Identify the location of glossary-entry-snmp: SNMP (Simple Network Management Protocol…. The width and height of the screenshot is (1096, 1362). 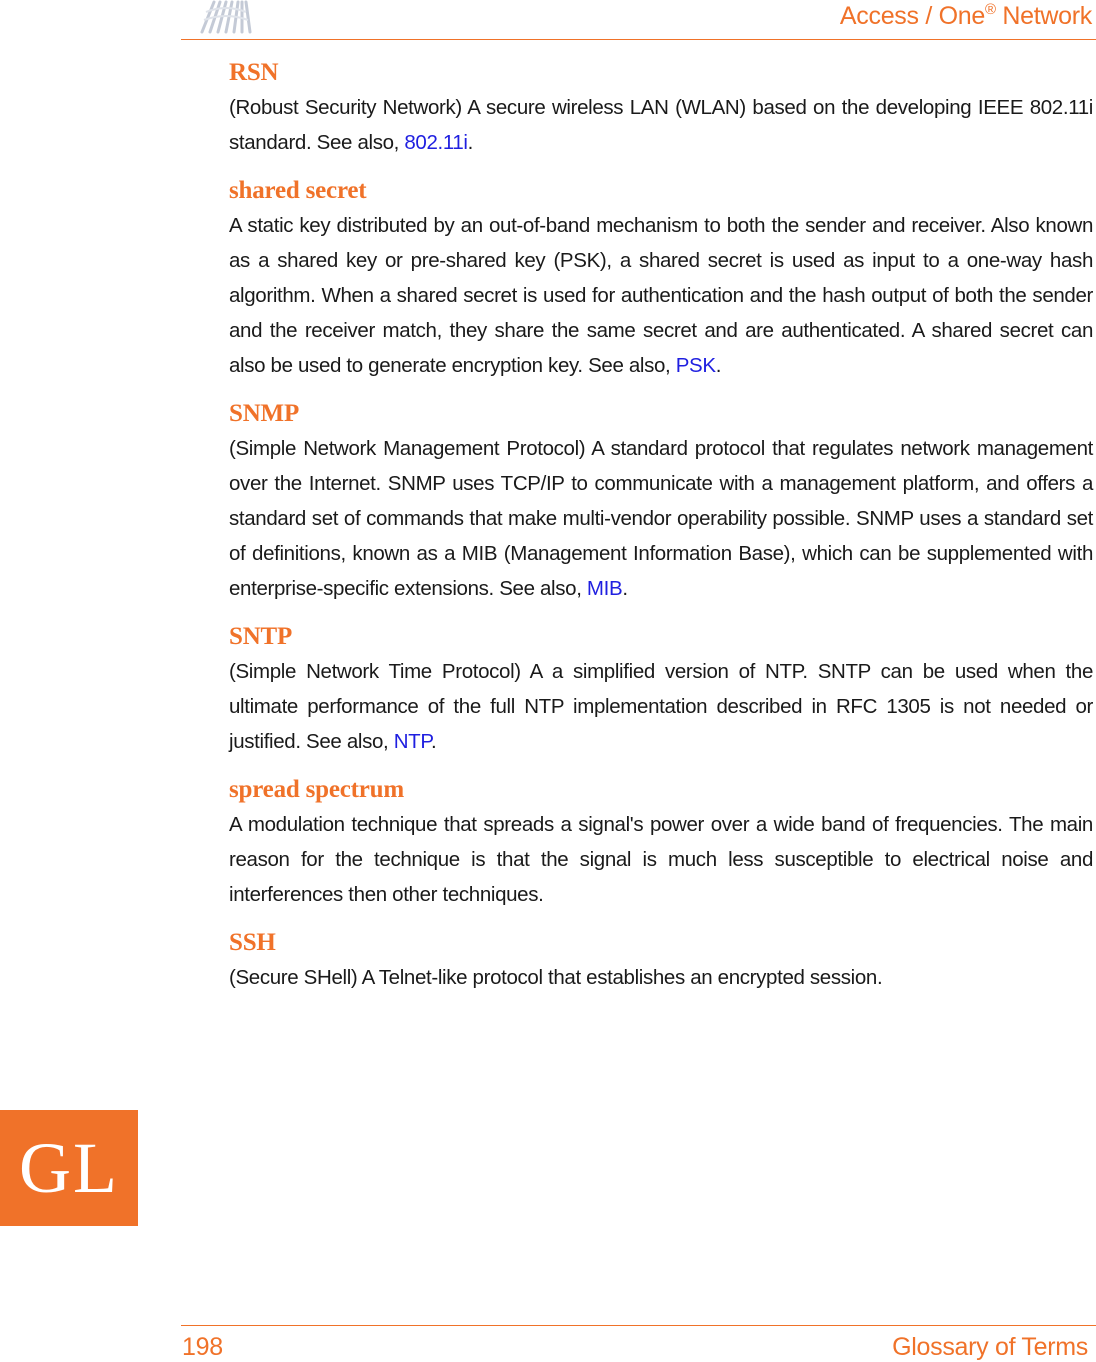
(661, 501).